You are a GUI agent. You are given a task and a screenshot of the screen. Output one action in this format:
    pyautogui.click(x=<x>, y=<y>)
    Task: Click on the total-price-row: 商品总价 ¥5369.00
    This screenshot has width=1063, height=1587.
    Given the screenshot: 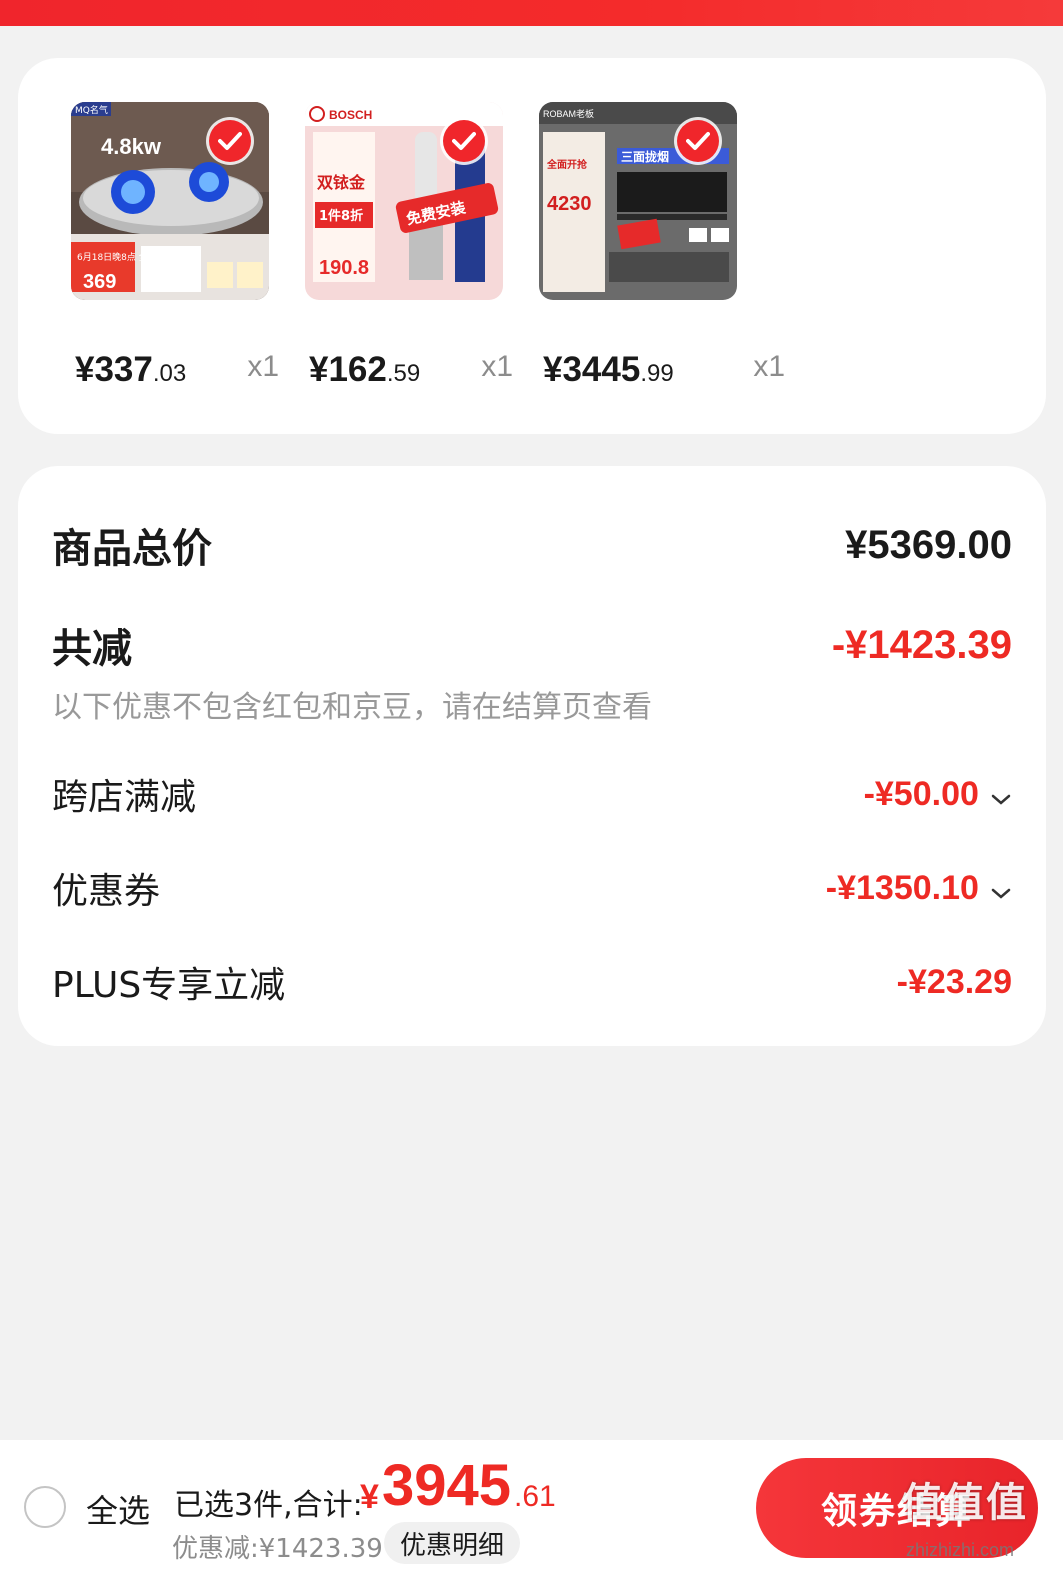 What is the action you would take?
    pyautogui.click(x=532, y=545)
    